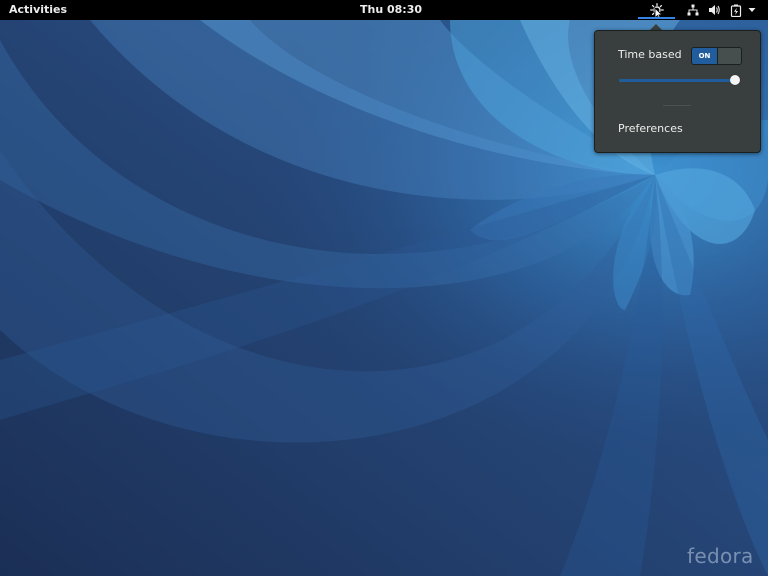 This screenshot has width=768, height=576. What do you see at coordinates (656, 18) in the screenshot?
I see `active-indicator-underline` at bounding box center [656, 18].